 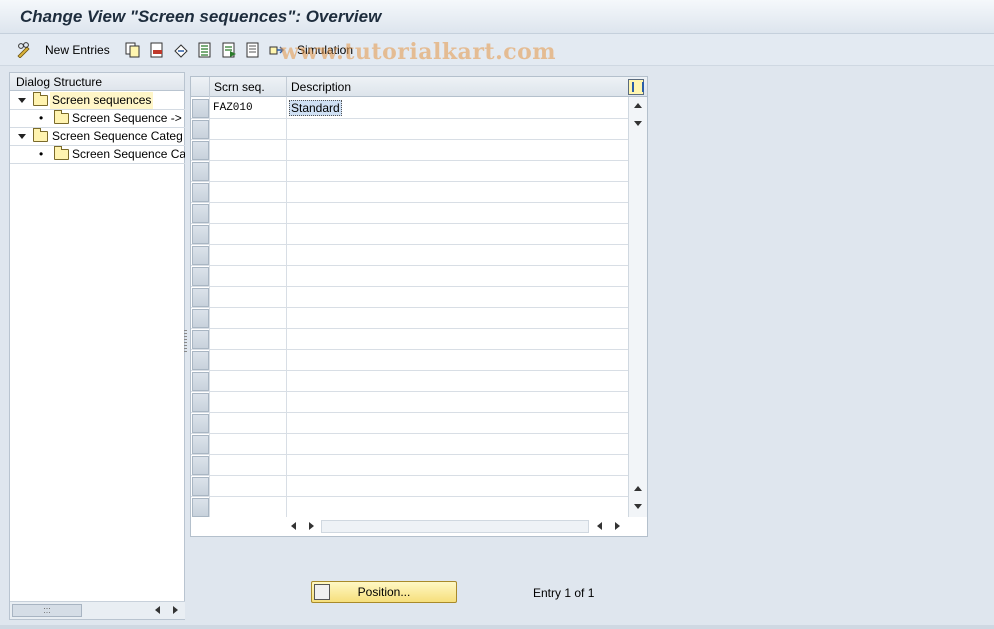 What do you see at coordinates (638, 488) in the screenshot?
I see `scroll-page-up-icon` at bounding box center [638, 488].